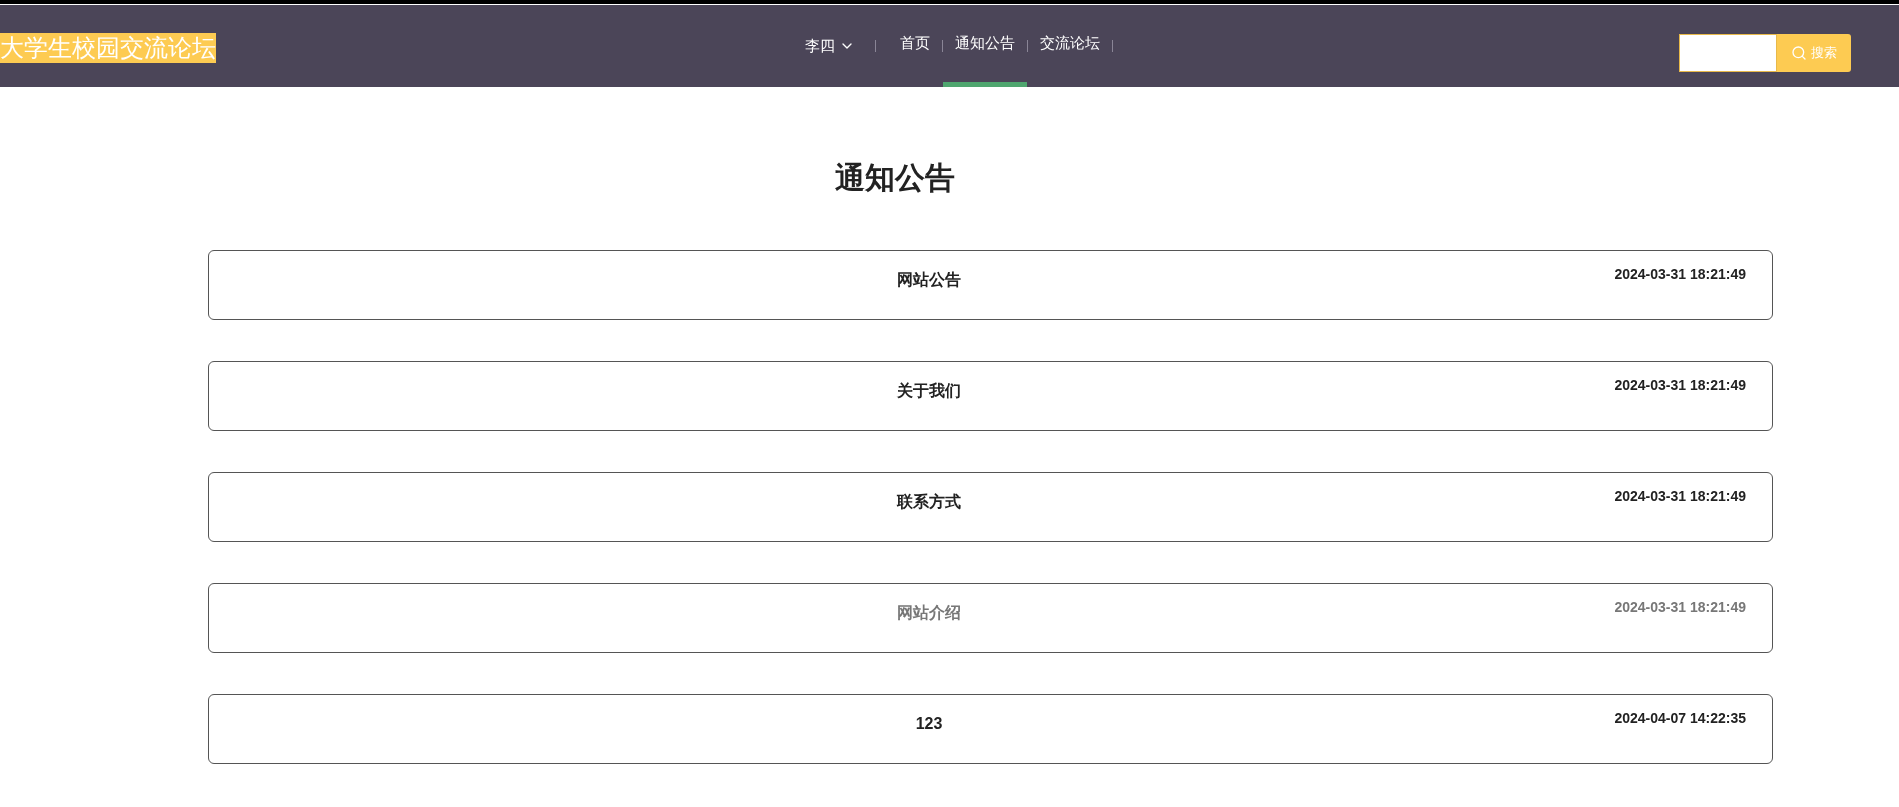  Describe the element at coordinates (894, 178) in the screenshot. I see `page-title: 通知公告` at that location.